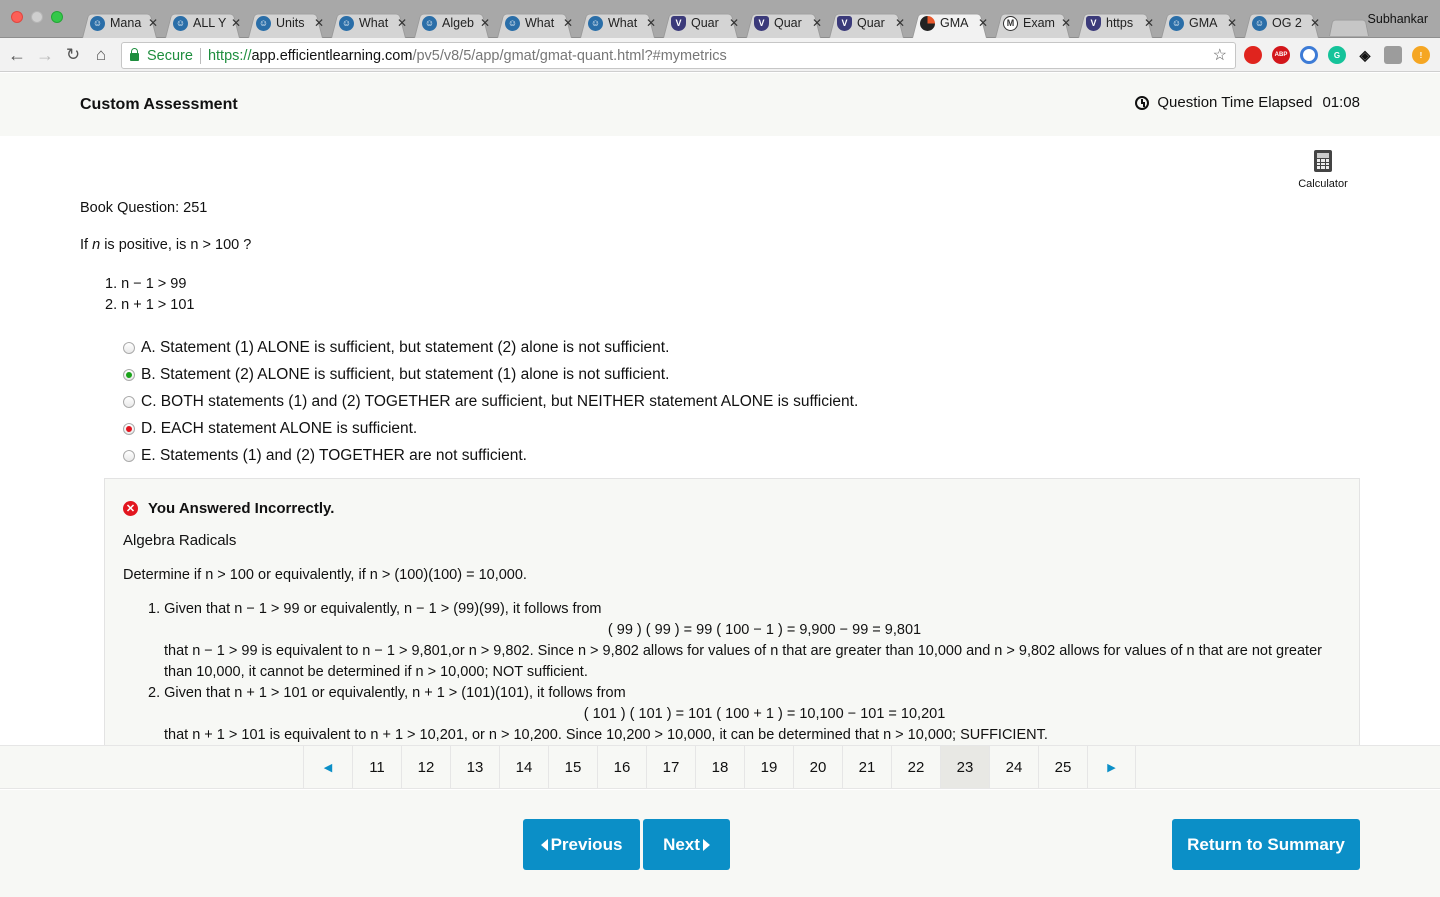 This screenshot has height=897, width=1440. I want to click on calculator-icon, so click(1323, 161).